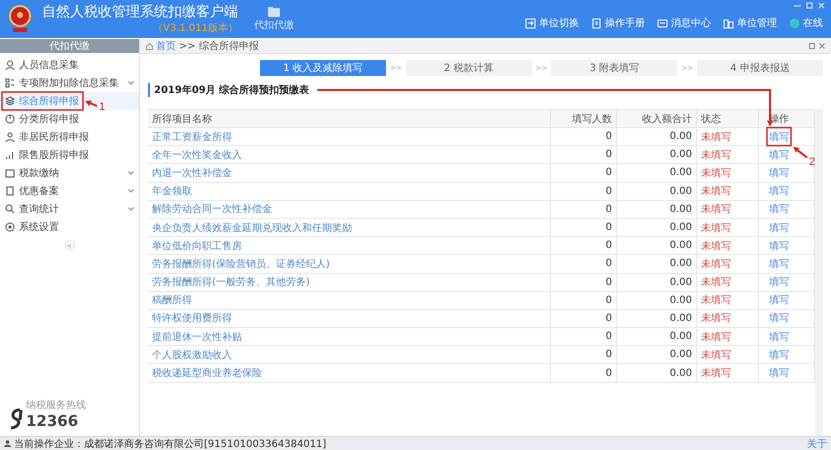 This screenshot has height=450, width=831. I want to click on sidebar-item: 税款缴纳, so click(69, 173).